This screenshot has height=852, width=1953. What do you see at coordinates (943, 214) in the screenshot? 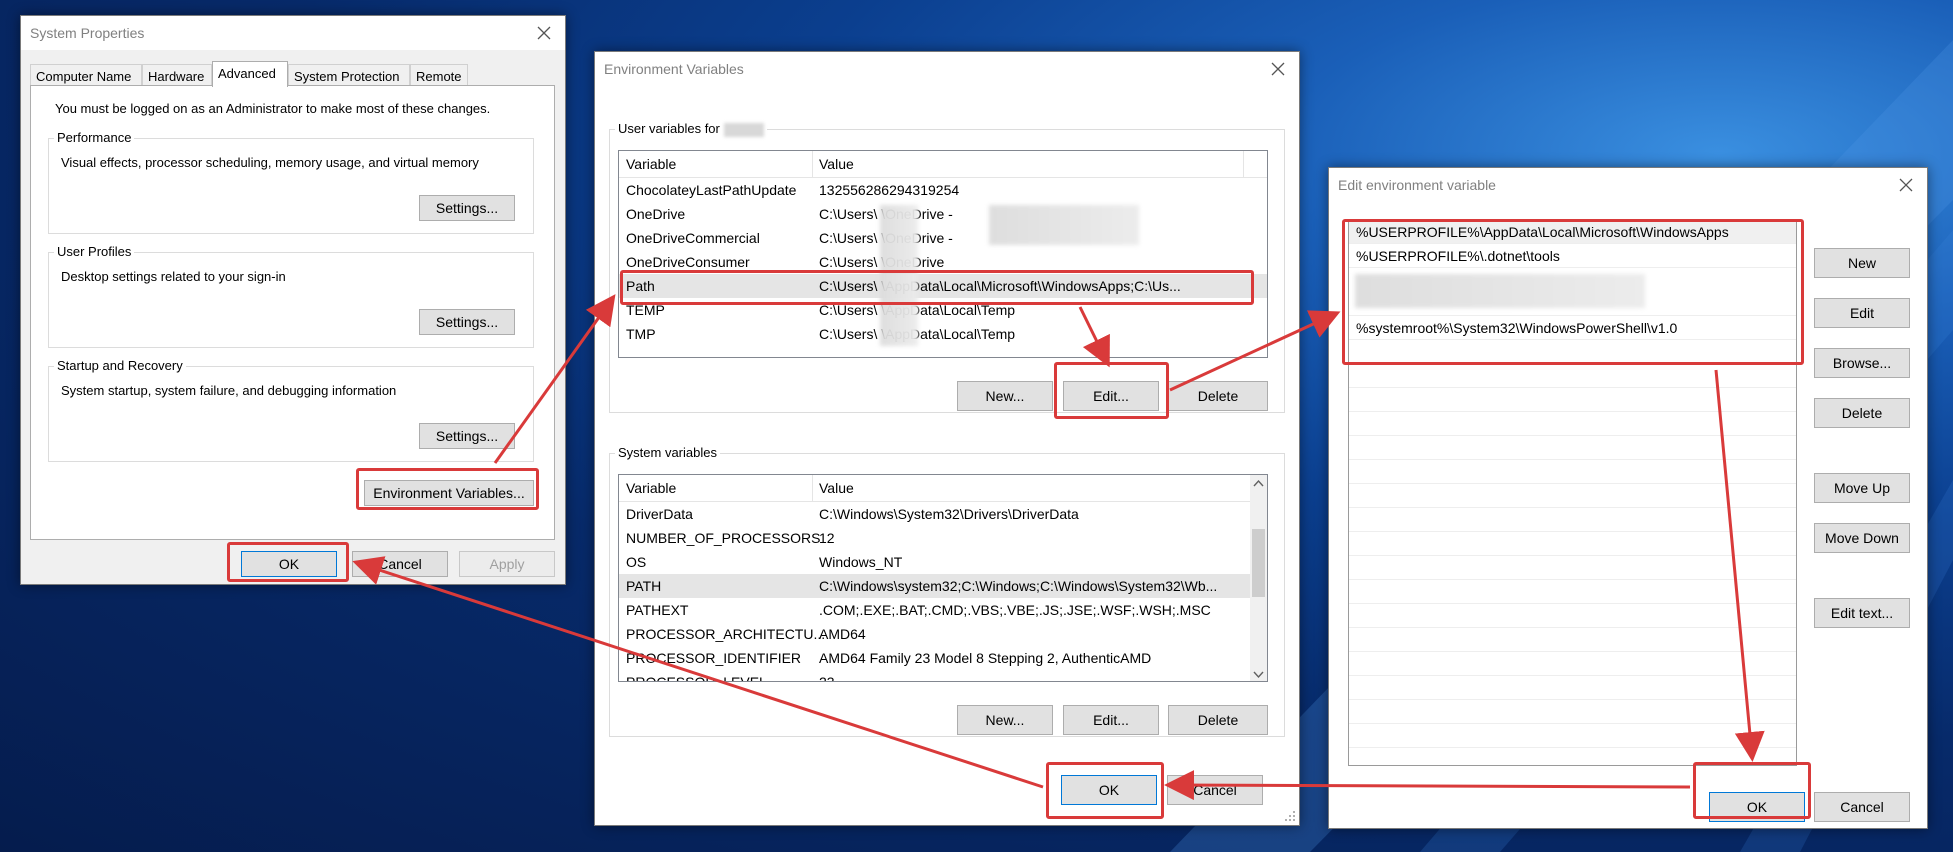
I see `table-row: OneDriveC:\Users\ \OneDrive -` at bounding box center [943, 214].